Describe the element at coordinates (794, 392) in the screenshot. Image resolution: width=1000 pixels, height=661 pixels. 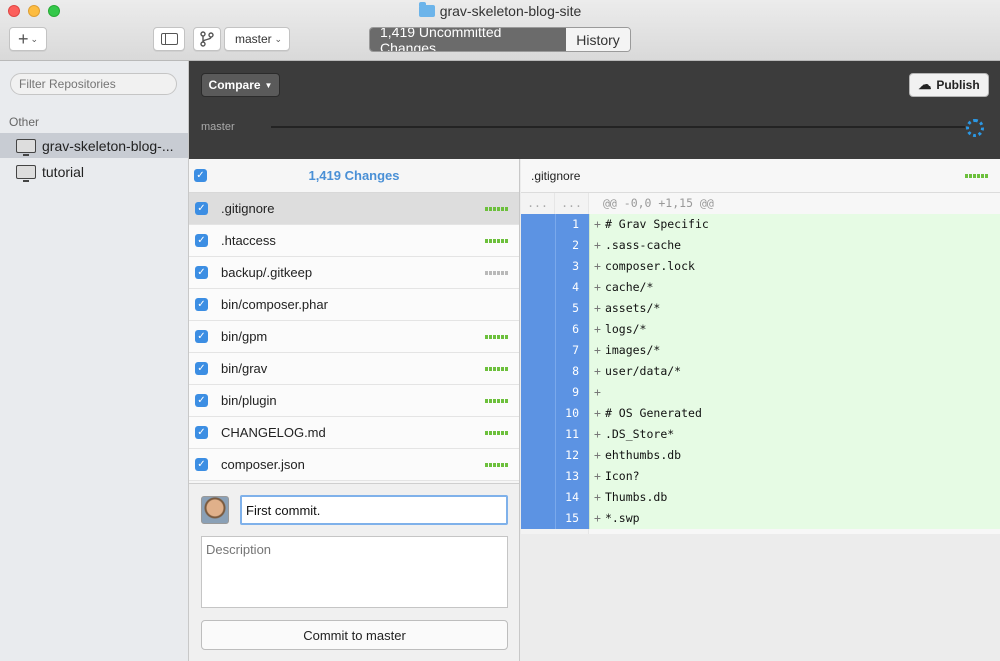
I see `diff-line-code: +` at that location.